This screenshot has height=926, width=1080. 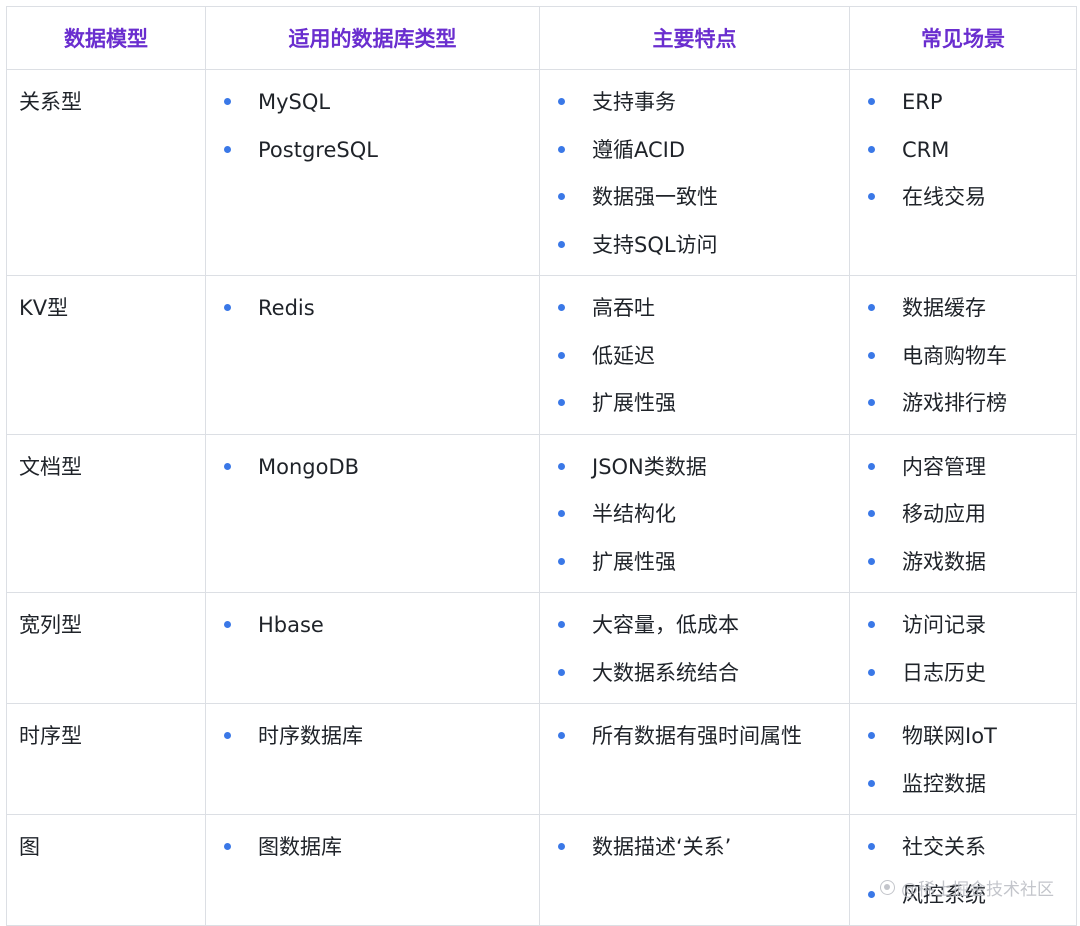 I want to click on scenarios-cell: 数据缓存电商购物车游戏排行榜, so click(x=963, y=355).